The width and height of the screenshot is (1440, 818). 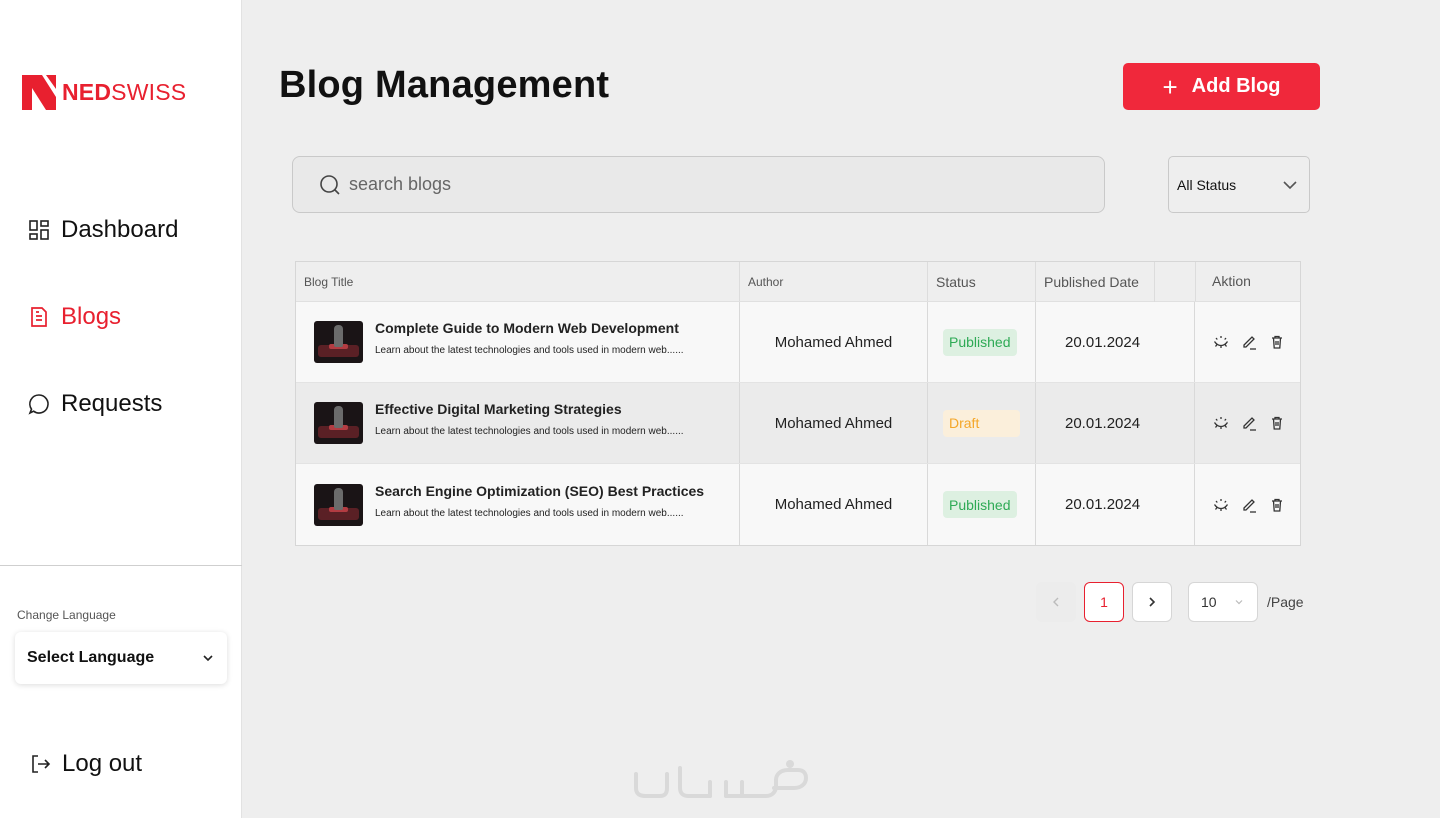 I want to click on page-size-value: 10, so click(x=1209, y=602).